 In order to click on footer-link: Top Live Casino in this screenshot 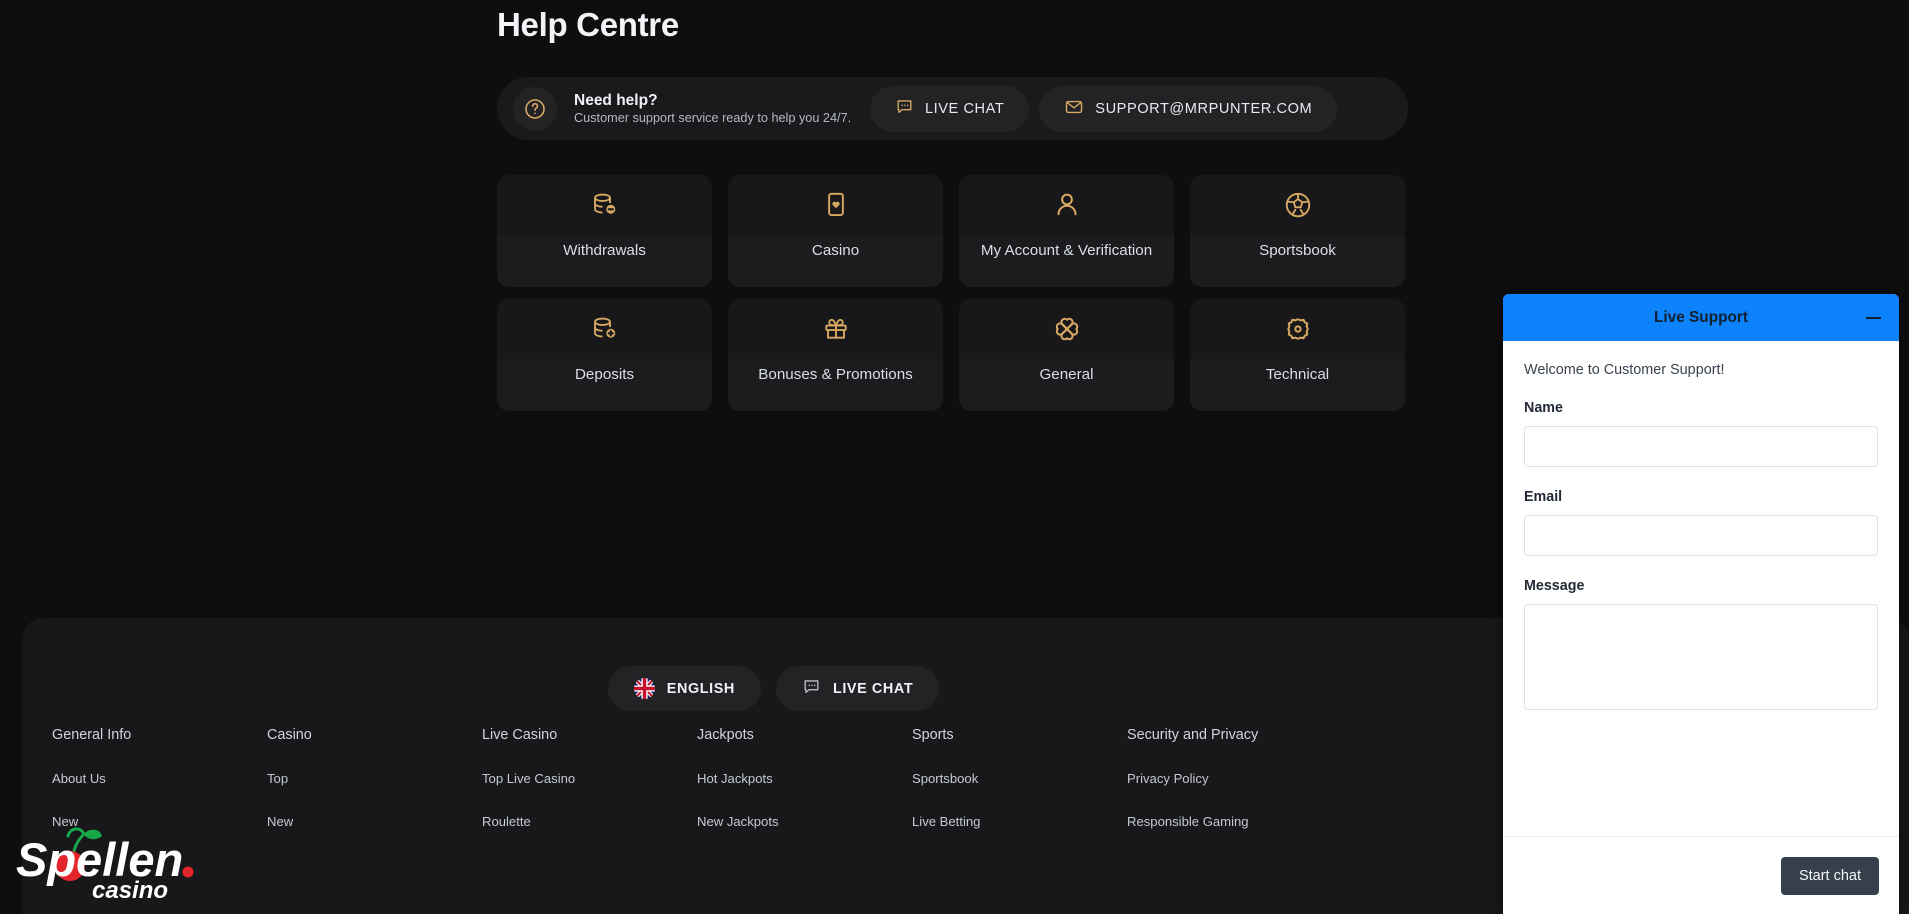, I will do `click(589, 778)`.